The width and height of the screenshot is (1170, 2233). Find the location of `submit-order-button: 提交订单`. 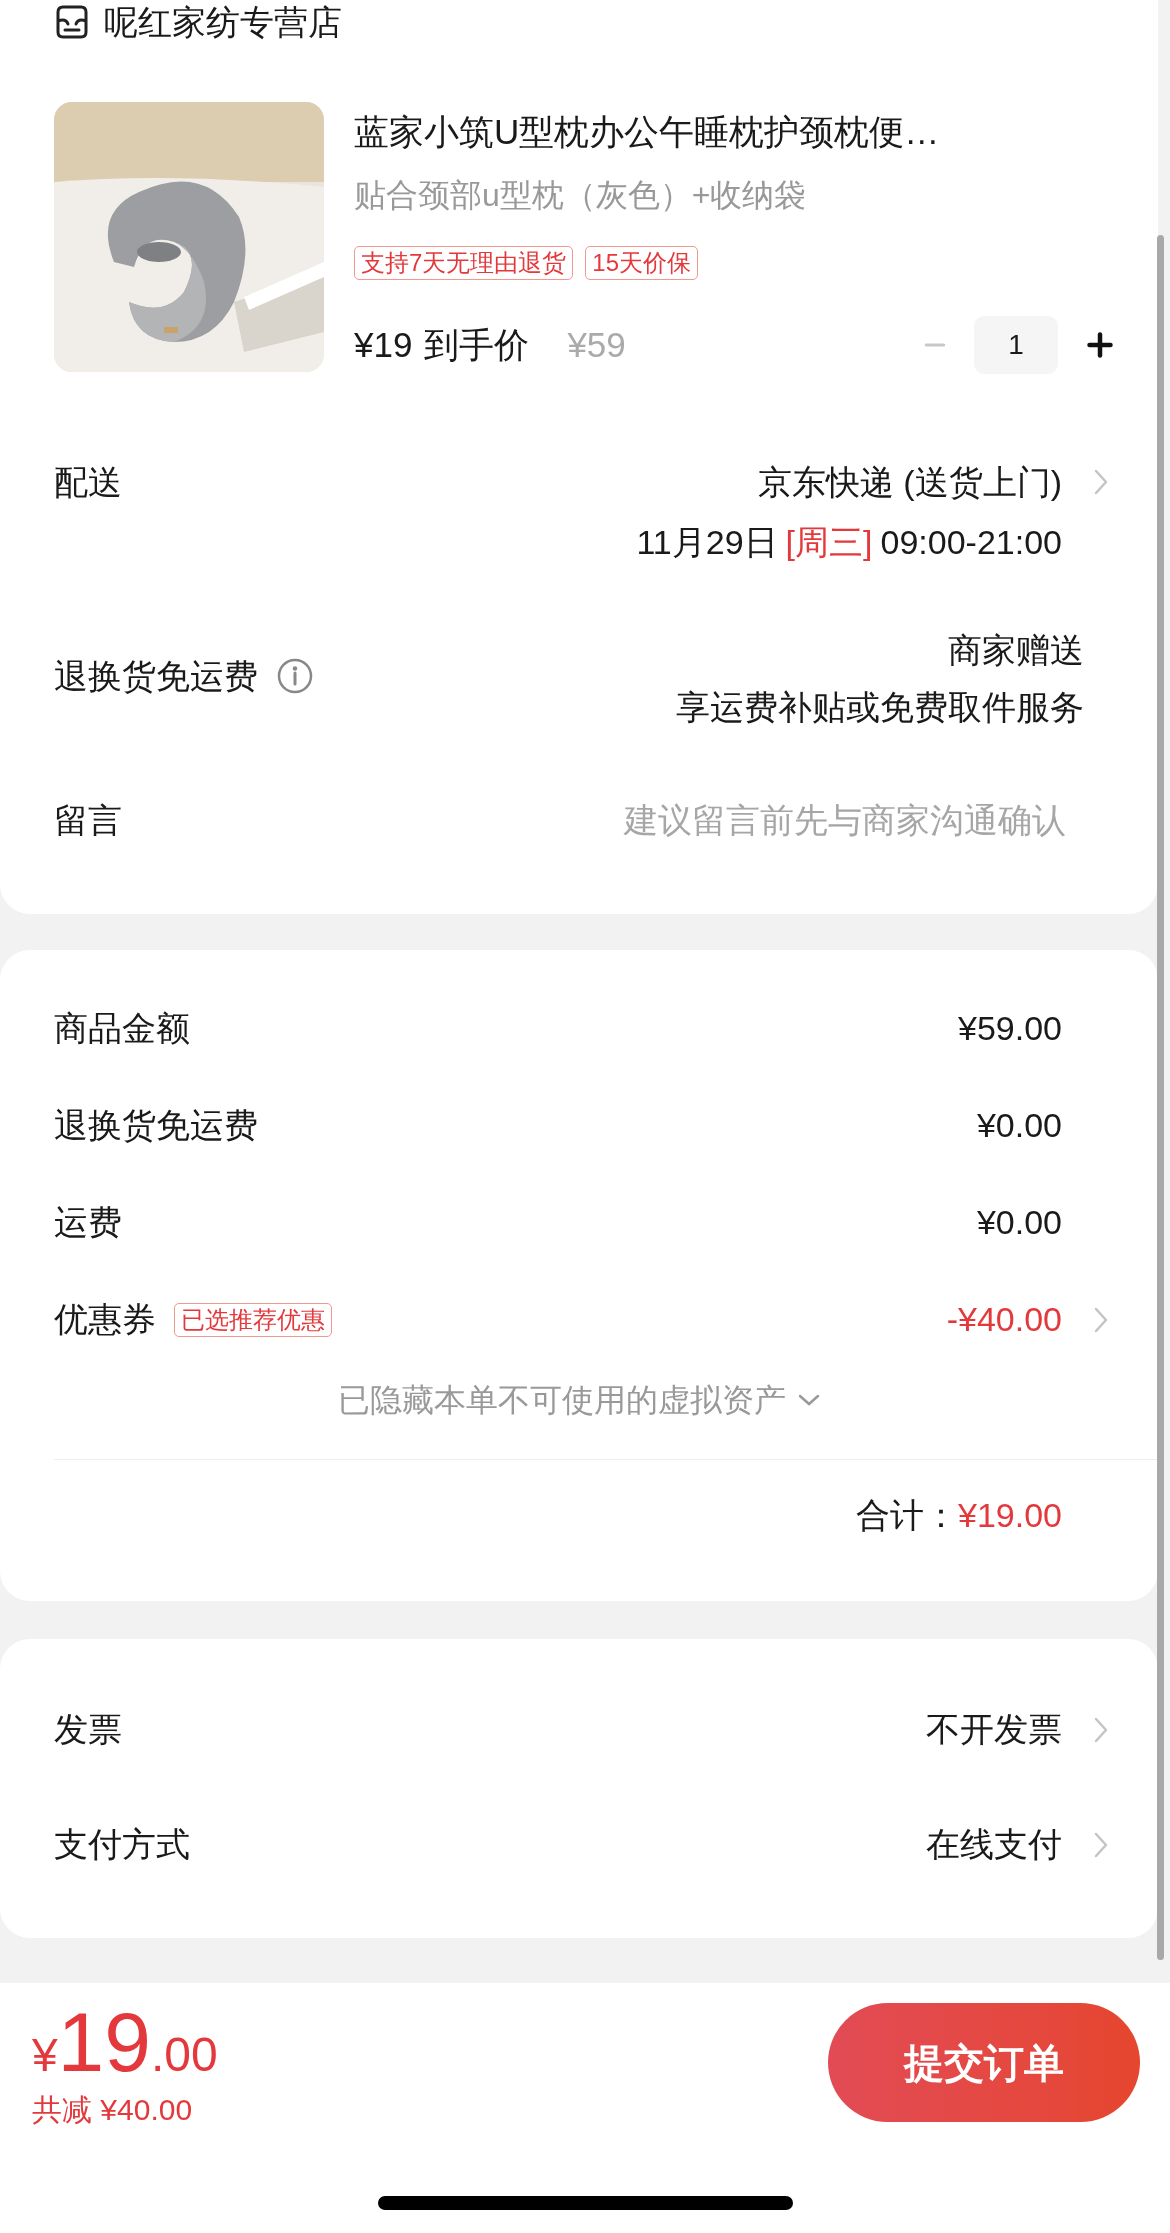

submit-order-button: 提交订单 is located at coordinates (984, 2062).